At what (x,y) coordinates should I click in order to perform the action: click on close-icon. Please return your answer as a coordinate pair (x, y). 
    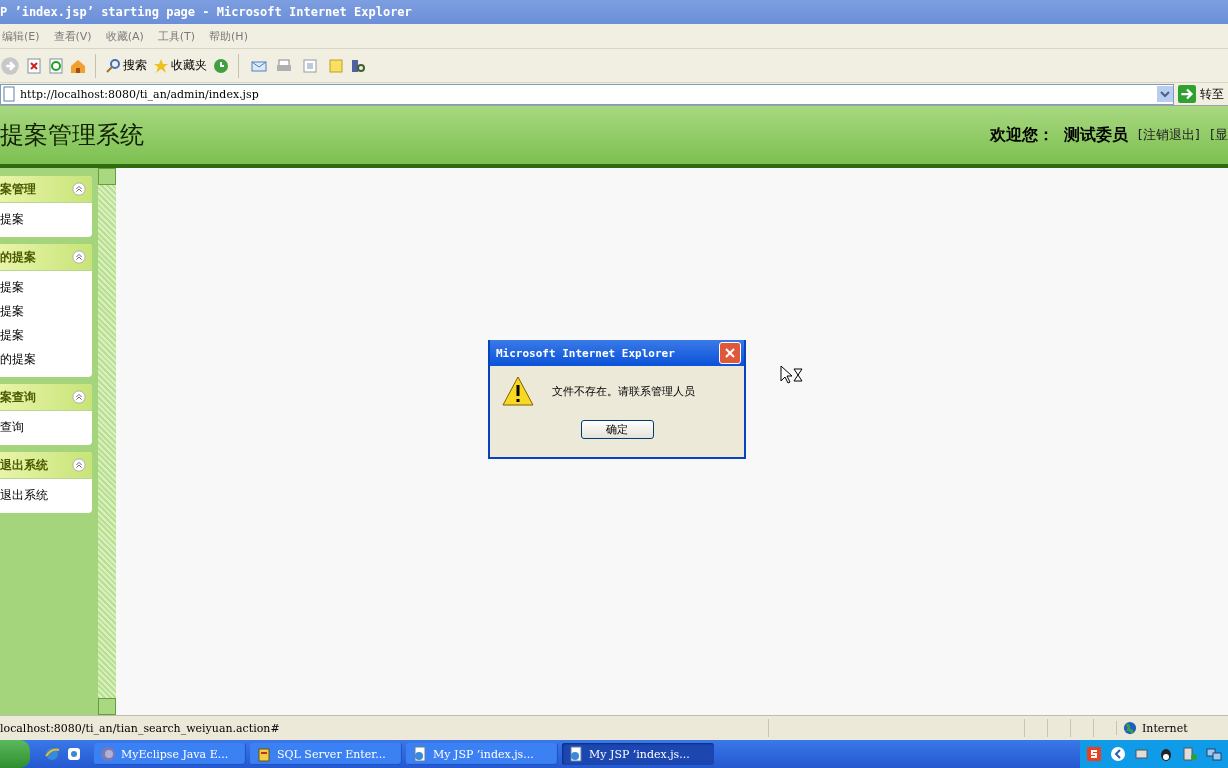
    Looking at the image, I should click on (730, 353).